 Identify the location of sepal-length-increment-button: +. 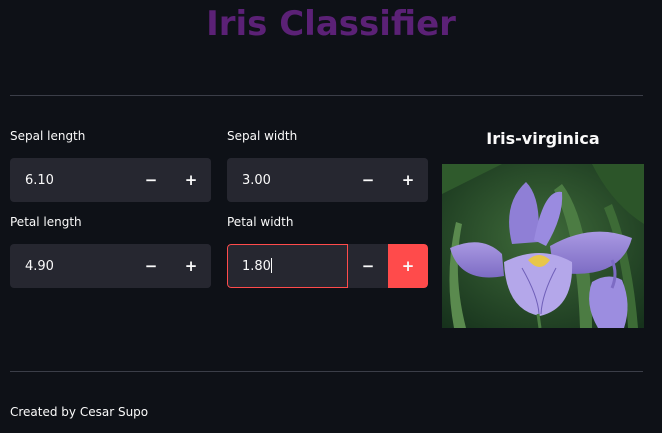
(191, 180).